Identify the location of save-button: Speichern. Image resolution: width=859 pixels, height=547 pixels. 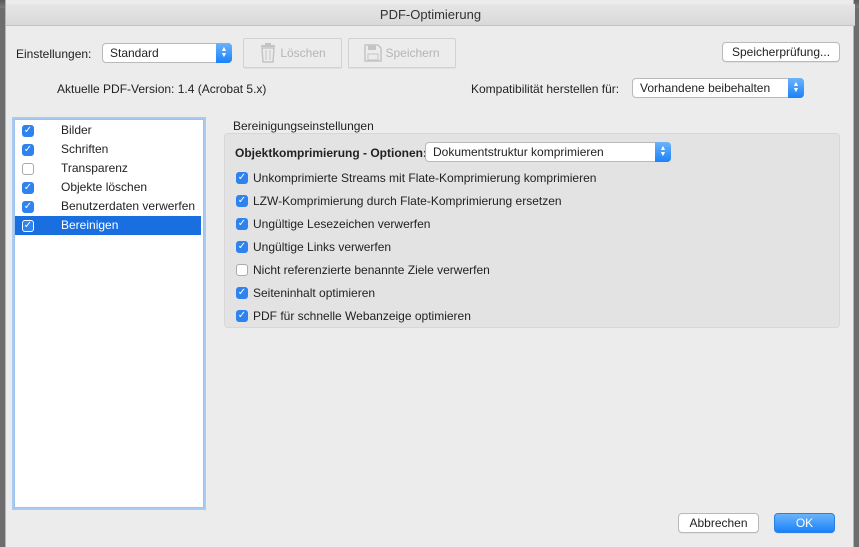
(402, 53).